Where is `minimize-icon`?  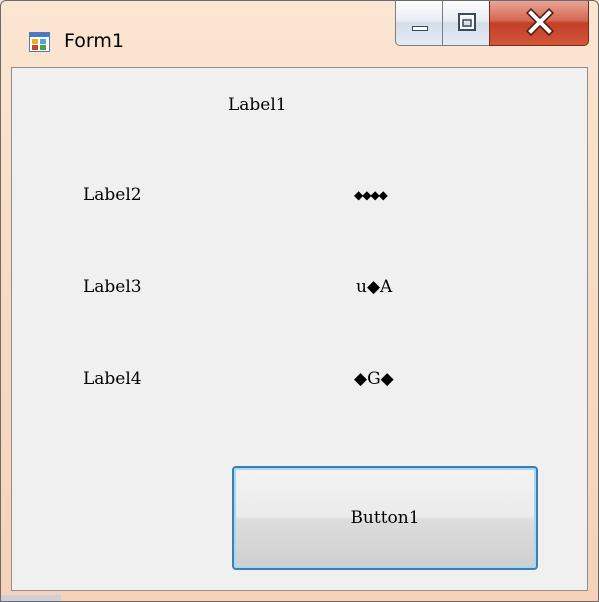 minimize-icon is located at coordinates (420, 28).